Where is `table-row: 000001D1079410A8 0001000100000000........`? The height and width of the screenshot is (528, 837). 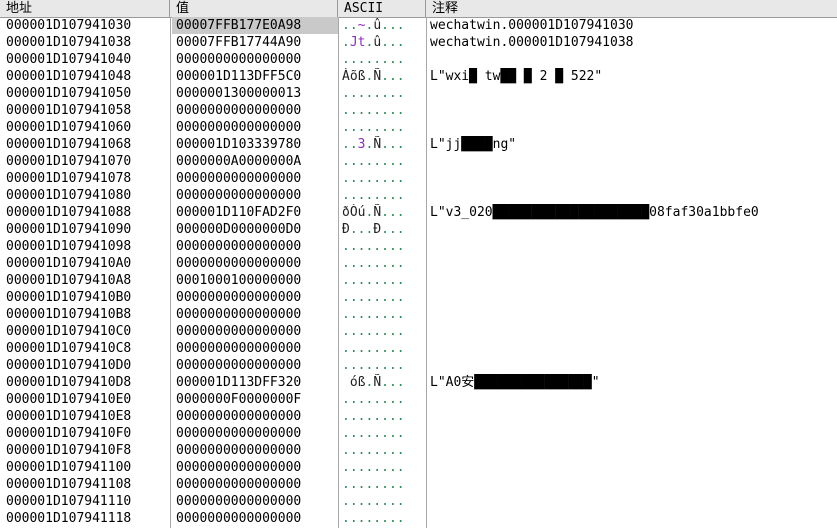 table-row: 000001D1079410A8 0001000100000000........ is located at coordinates (418, 280).